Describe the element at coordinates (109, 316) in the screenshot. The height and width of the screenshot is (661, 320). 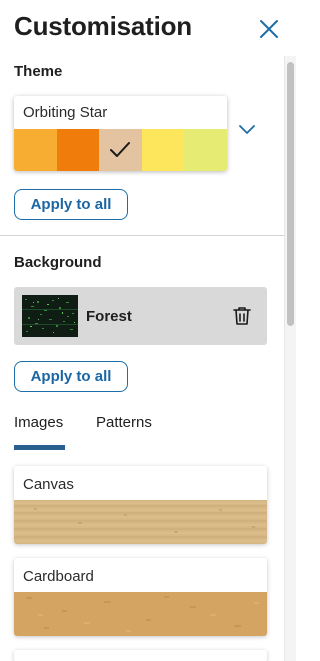
I see `current-background-name: Forest` at that location.